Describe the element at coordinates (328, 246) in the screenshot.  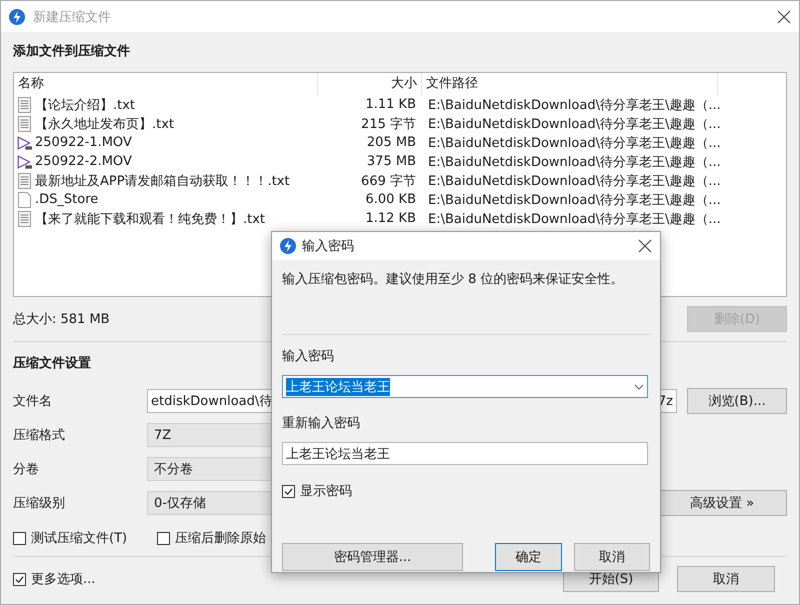
I see `dialog-title: 输入密码` at that location.